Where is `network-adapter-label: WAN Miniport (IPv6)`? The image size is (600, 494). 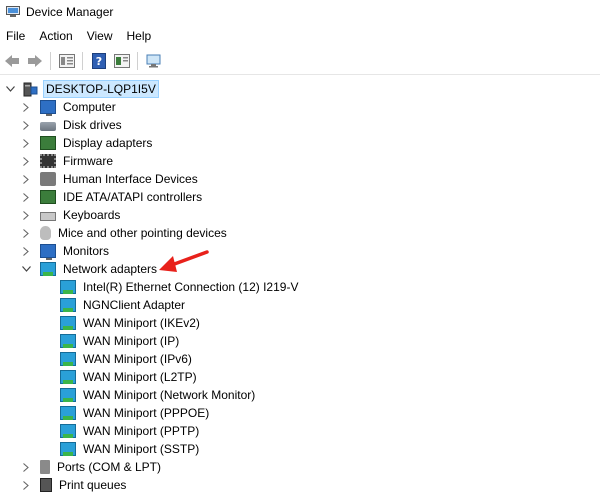 network-adapter-label: WAN Miniport (IPv6) is located at coordinates (137, 359).